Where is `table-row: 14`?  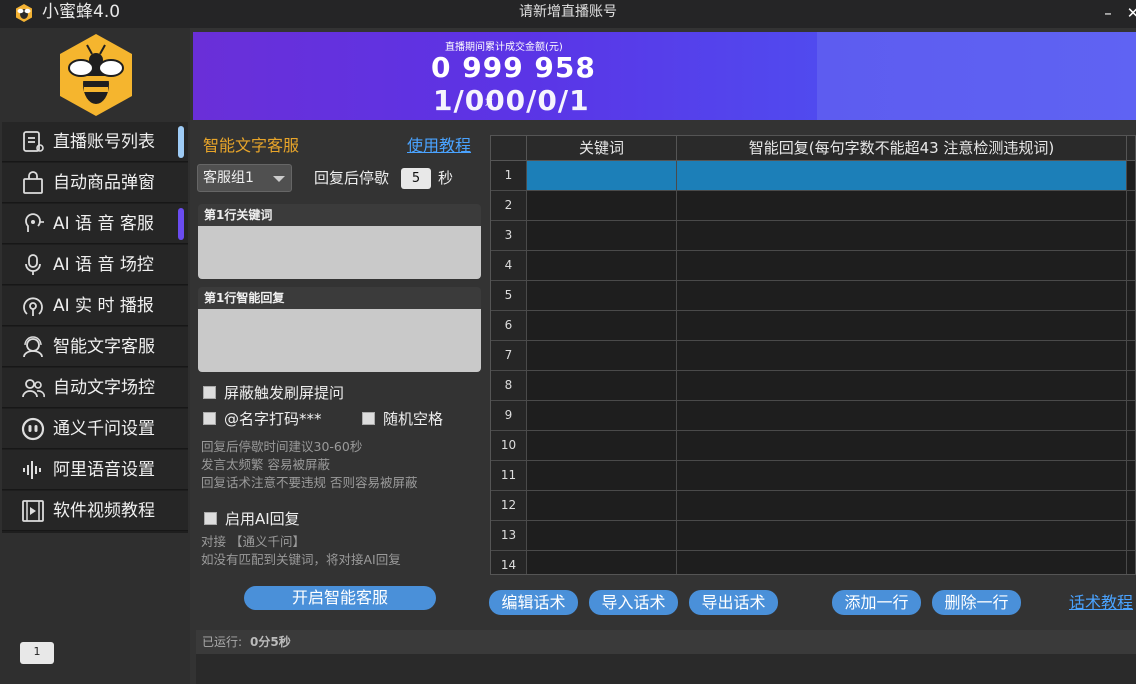
table-row: 14 is located at coordinates (813, 562).